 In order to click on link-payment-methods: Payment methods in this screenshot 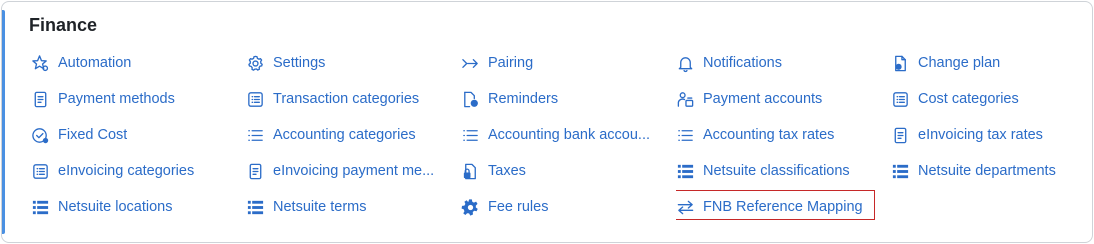, I will do `click(138, 99)`.